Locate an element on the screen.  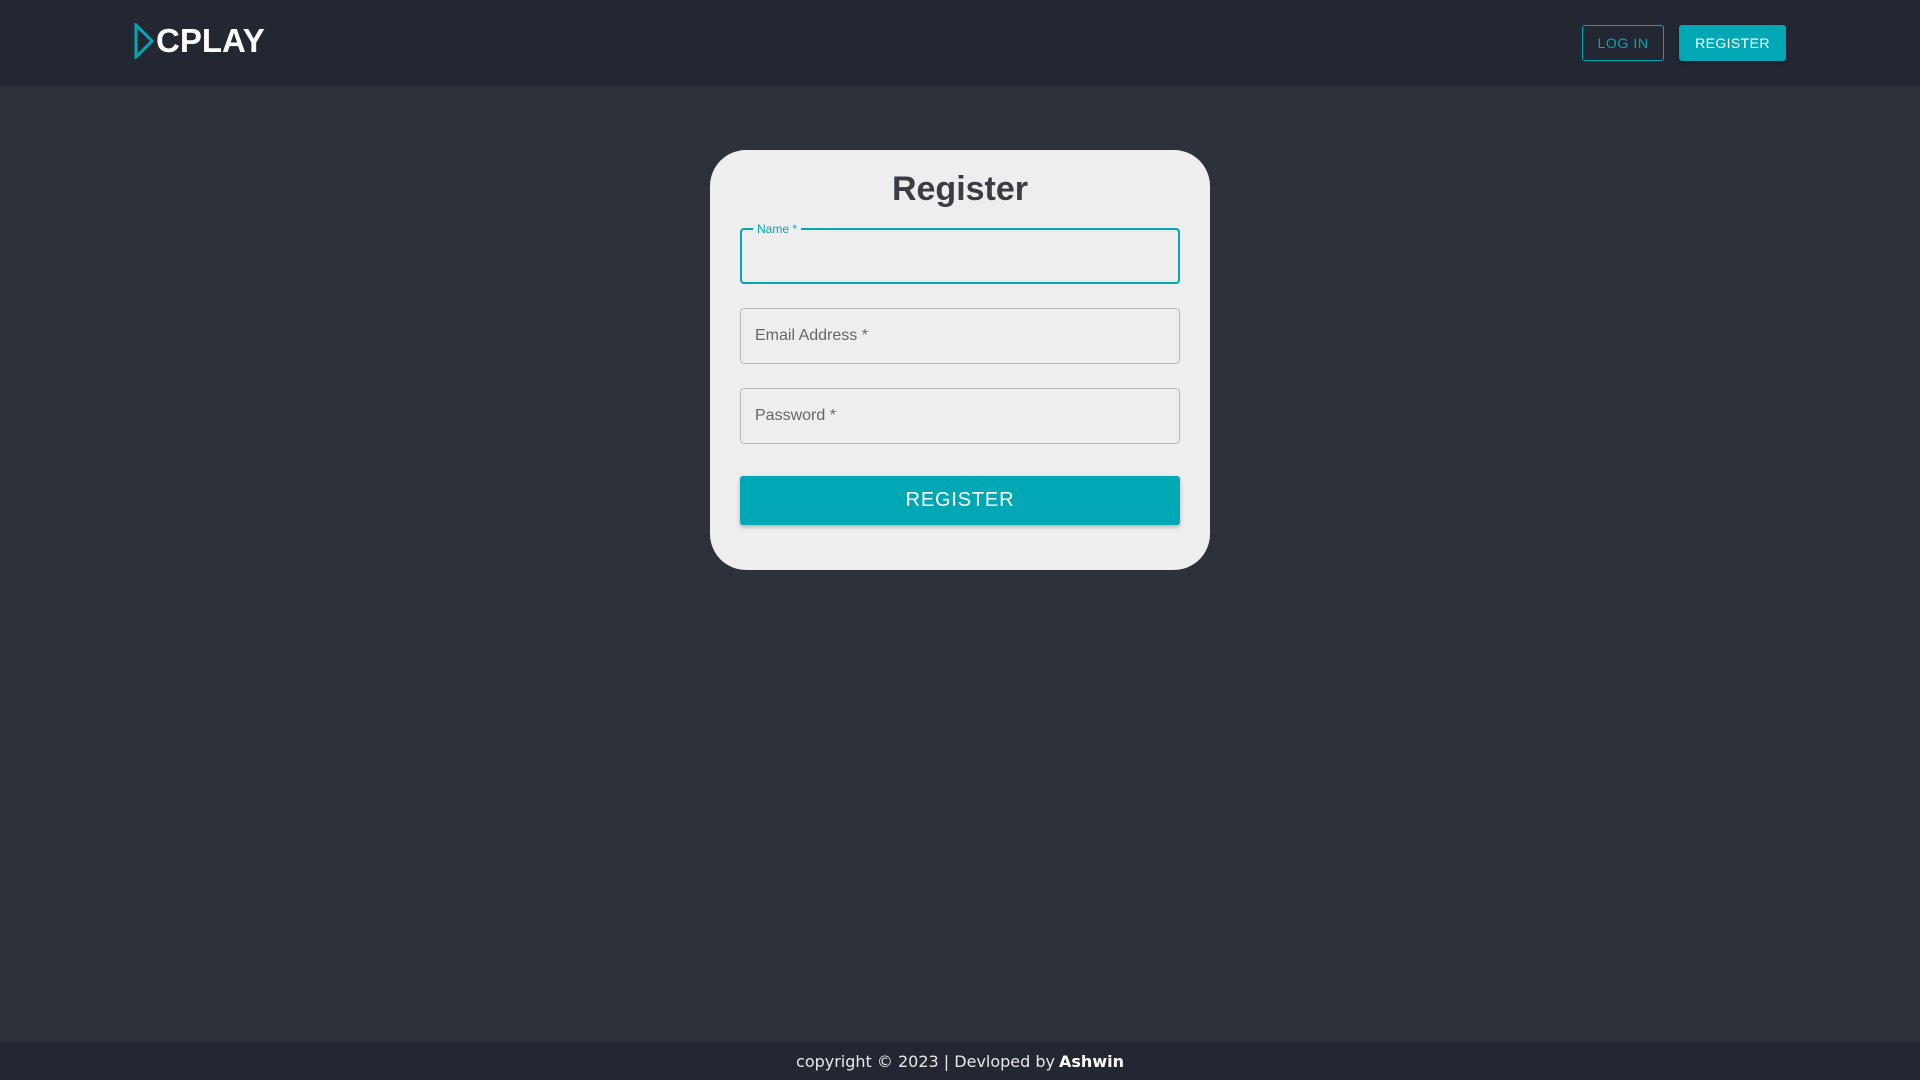
brand-name: CPLAY is located at coordinates (210, 40).